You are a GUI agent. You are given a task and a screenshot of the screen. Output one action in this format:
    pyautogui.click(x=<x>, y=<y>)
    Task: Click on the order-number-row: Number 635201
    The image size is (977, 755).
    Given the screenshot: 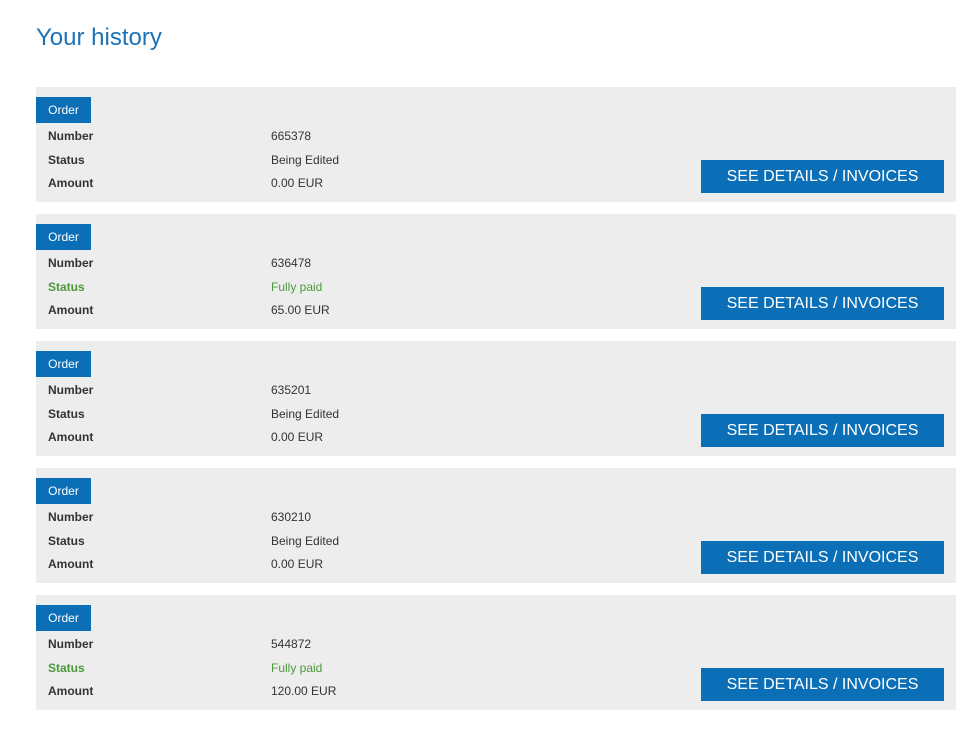 What is the action you would take?
    pyautogui.click(x=248, y=390)
    